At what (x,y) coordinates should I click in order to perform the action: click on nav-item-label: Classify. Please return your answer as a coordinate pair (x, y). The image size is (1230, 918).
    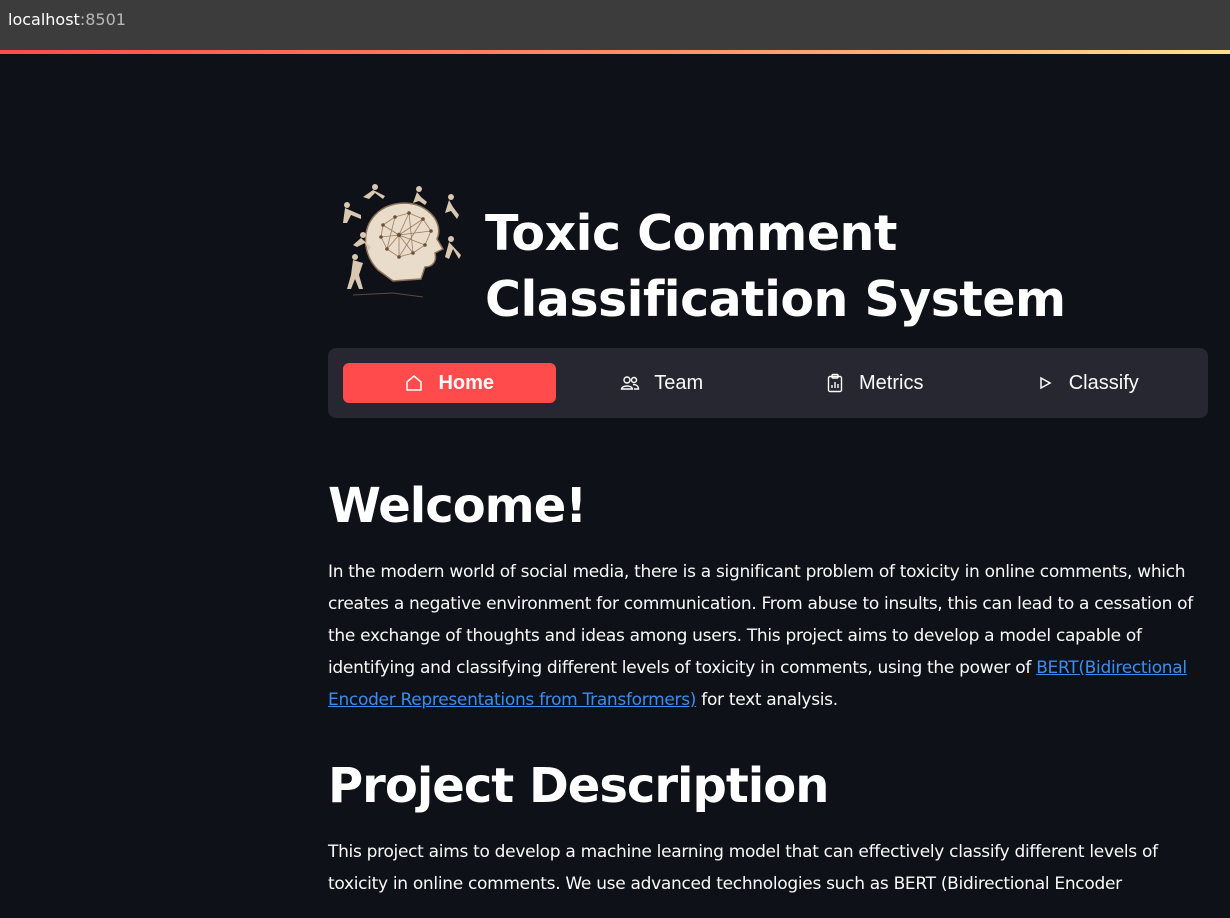
    Looking at the image, I should click on (1103, 382).